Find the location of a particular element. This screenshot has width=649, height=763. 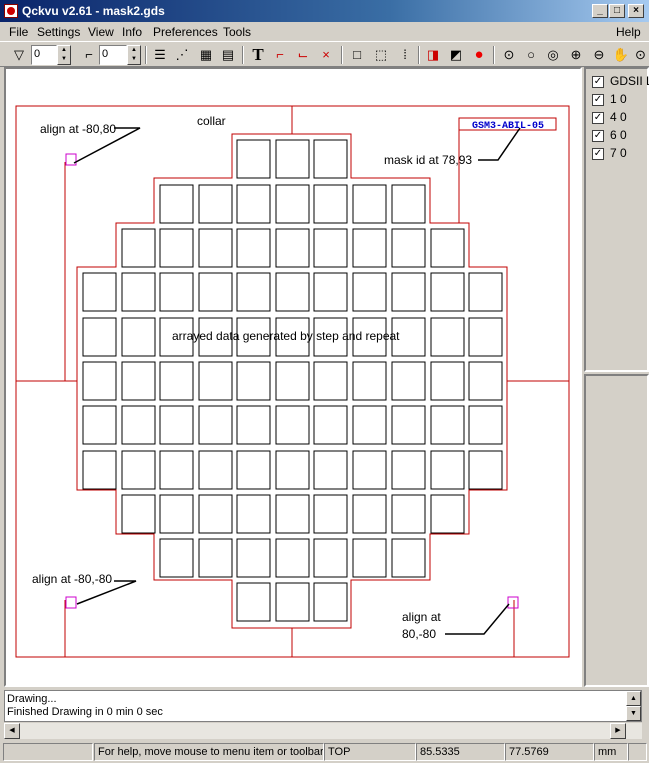

ruler-icon: ⌐ is located at coordinates (280, 55).